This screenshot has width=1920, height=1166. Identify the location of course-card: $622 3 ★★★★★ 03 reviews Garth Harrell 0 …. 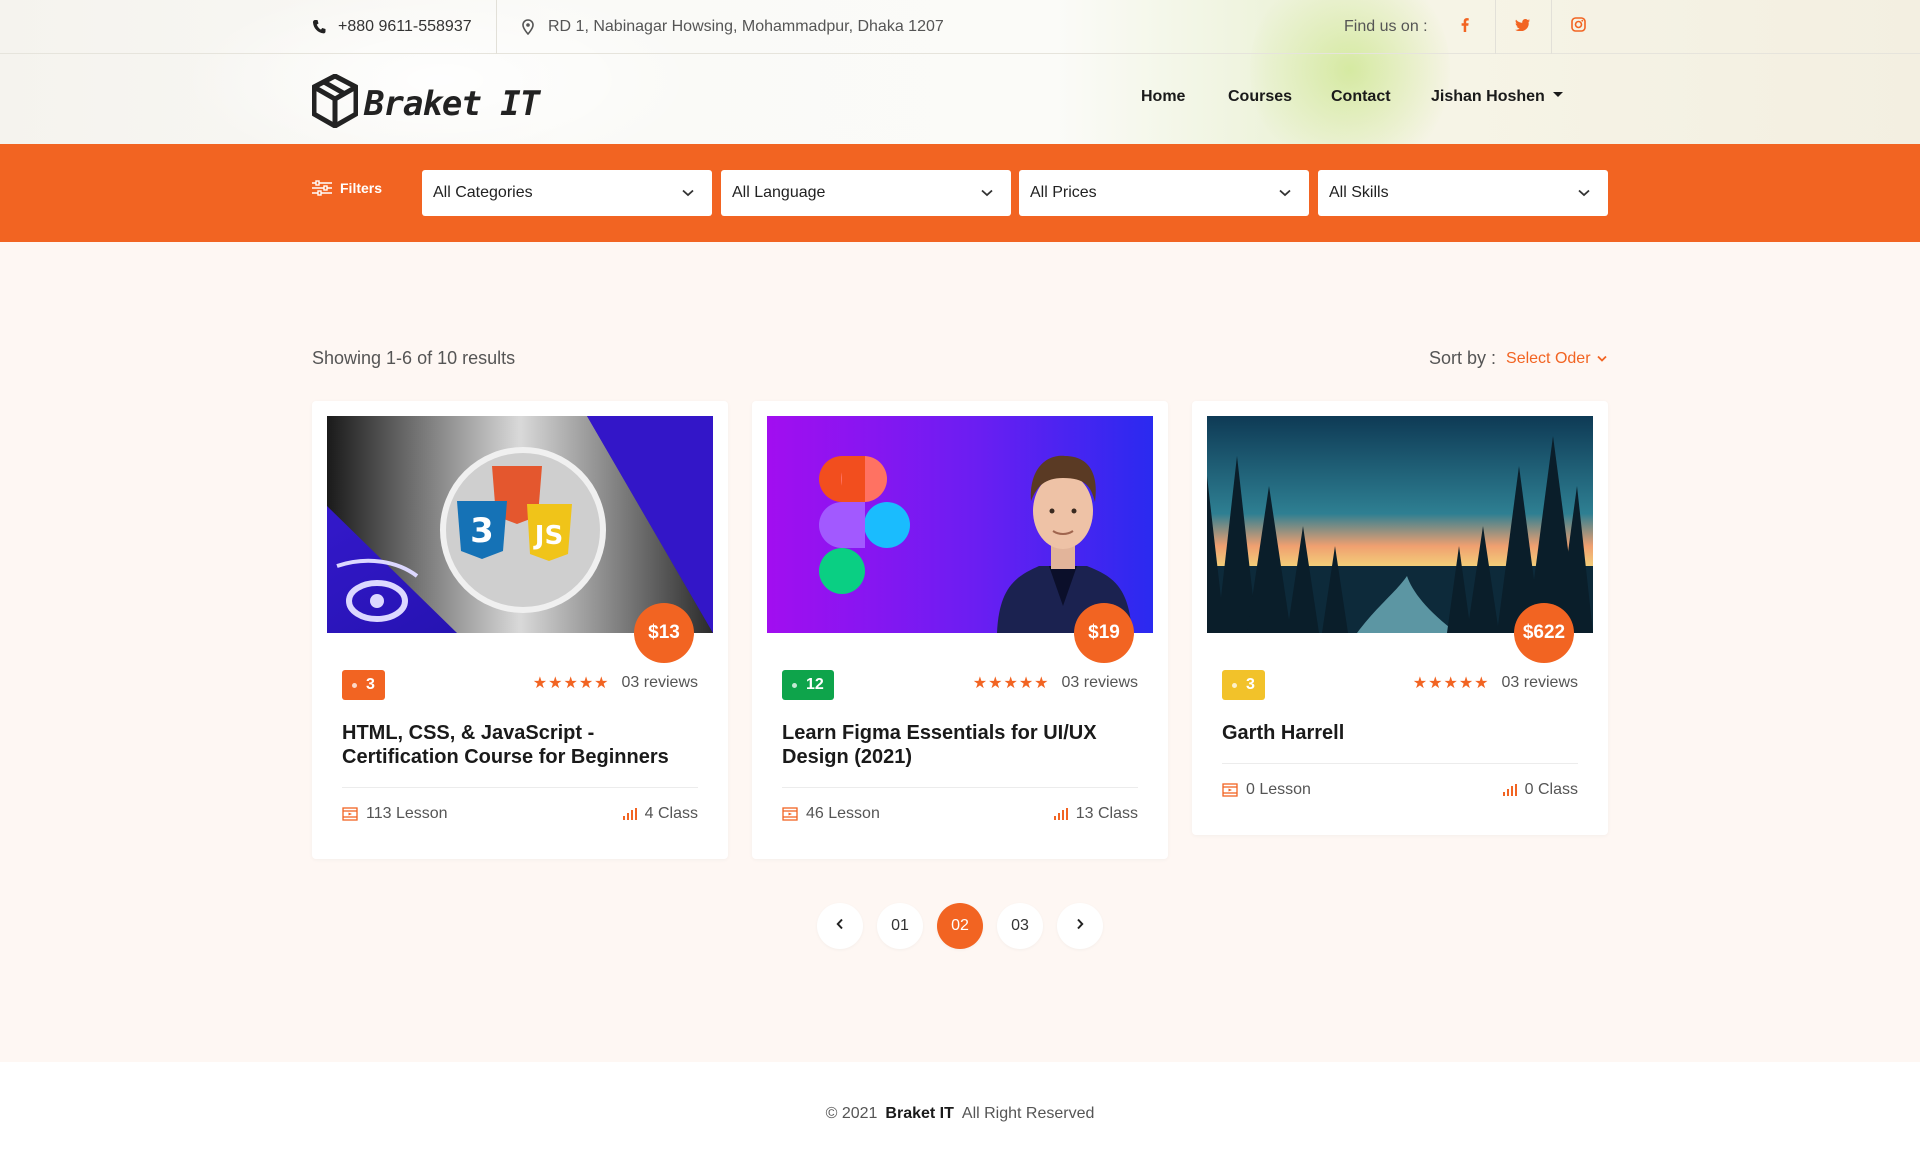
(1400, 618).